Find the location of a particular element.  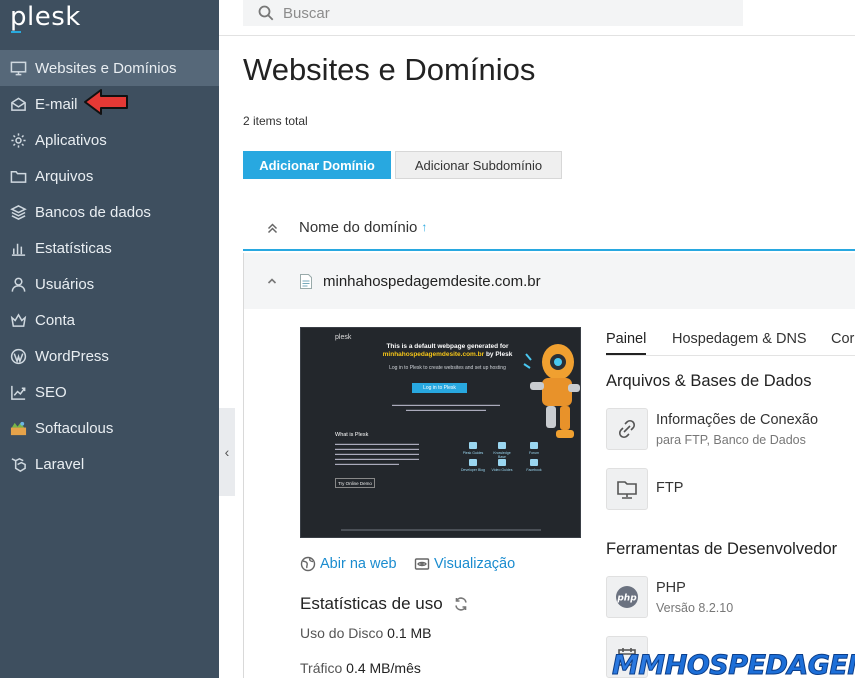

search-icon is located at coordinates (266, 13).